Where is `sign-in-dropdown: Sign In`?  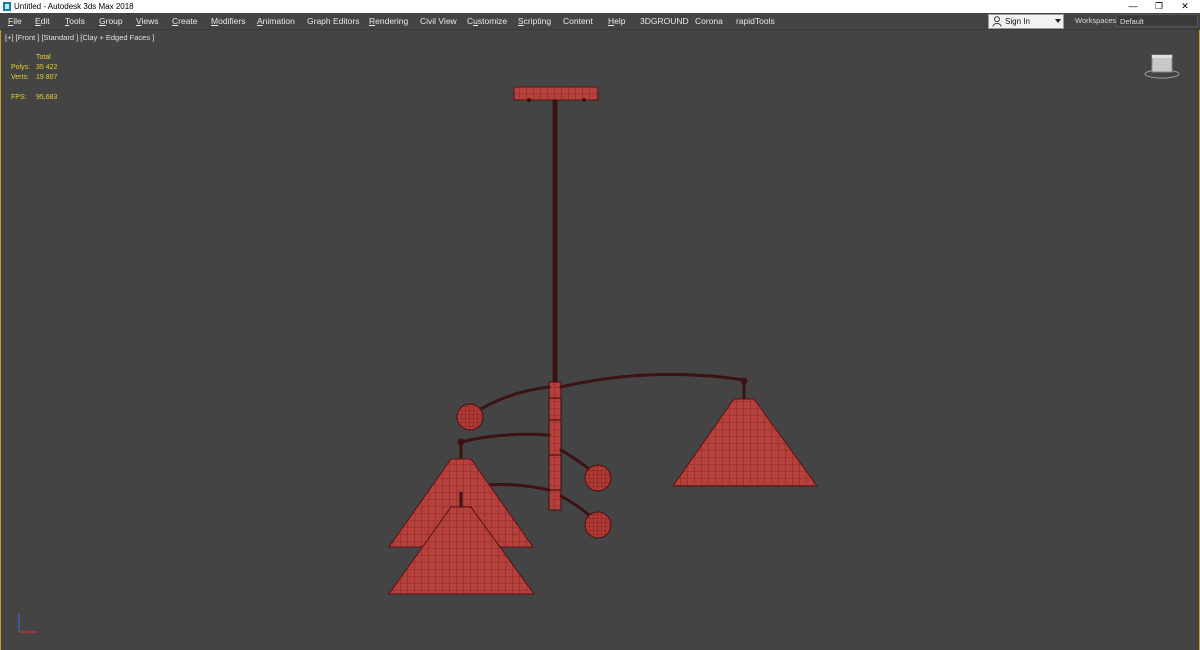 sign-in-dropdown: Sign In is located at coordinates (1026, 21).